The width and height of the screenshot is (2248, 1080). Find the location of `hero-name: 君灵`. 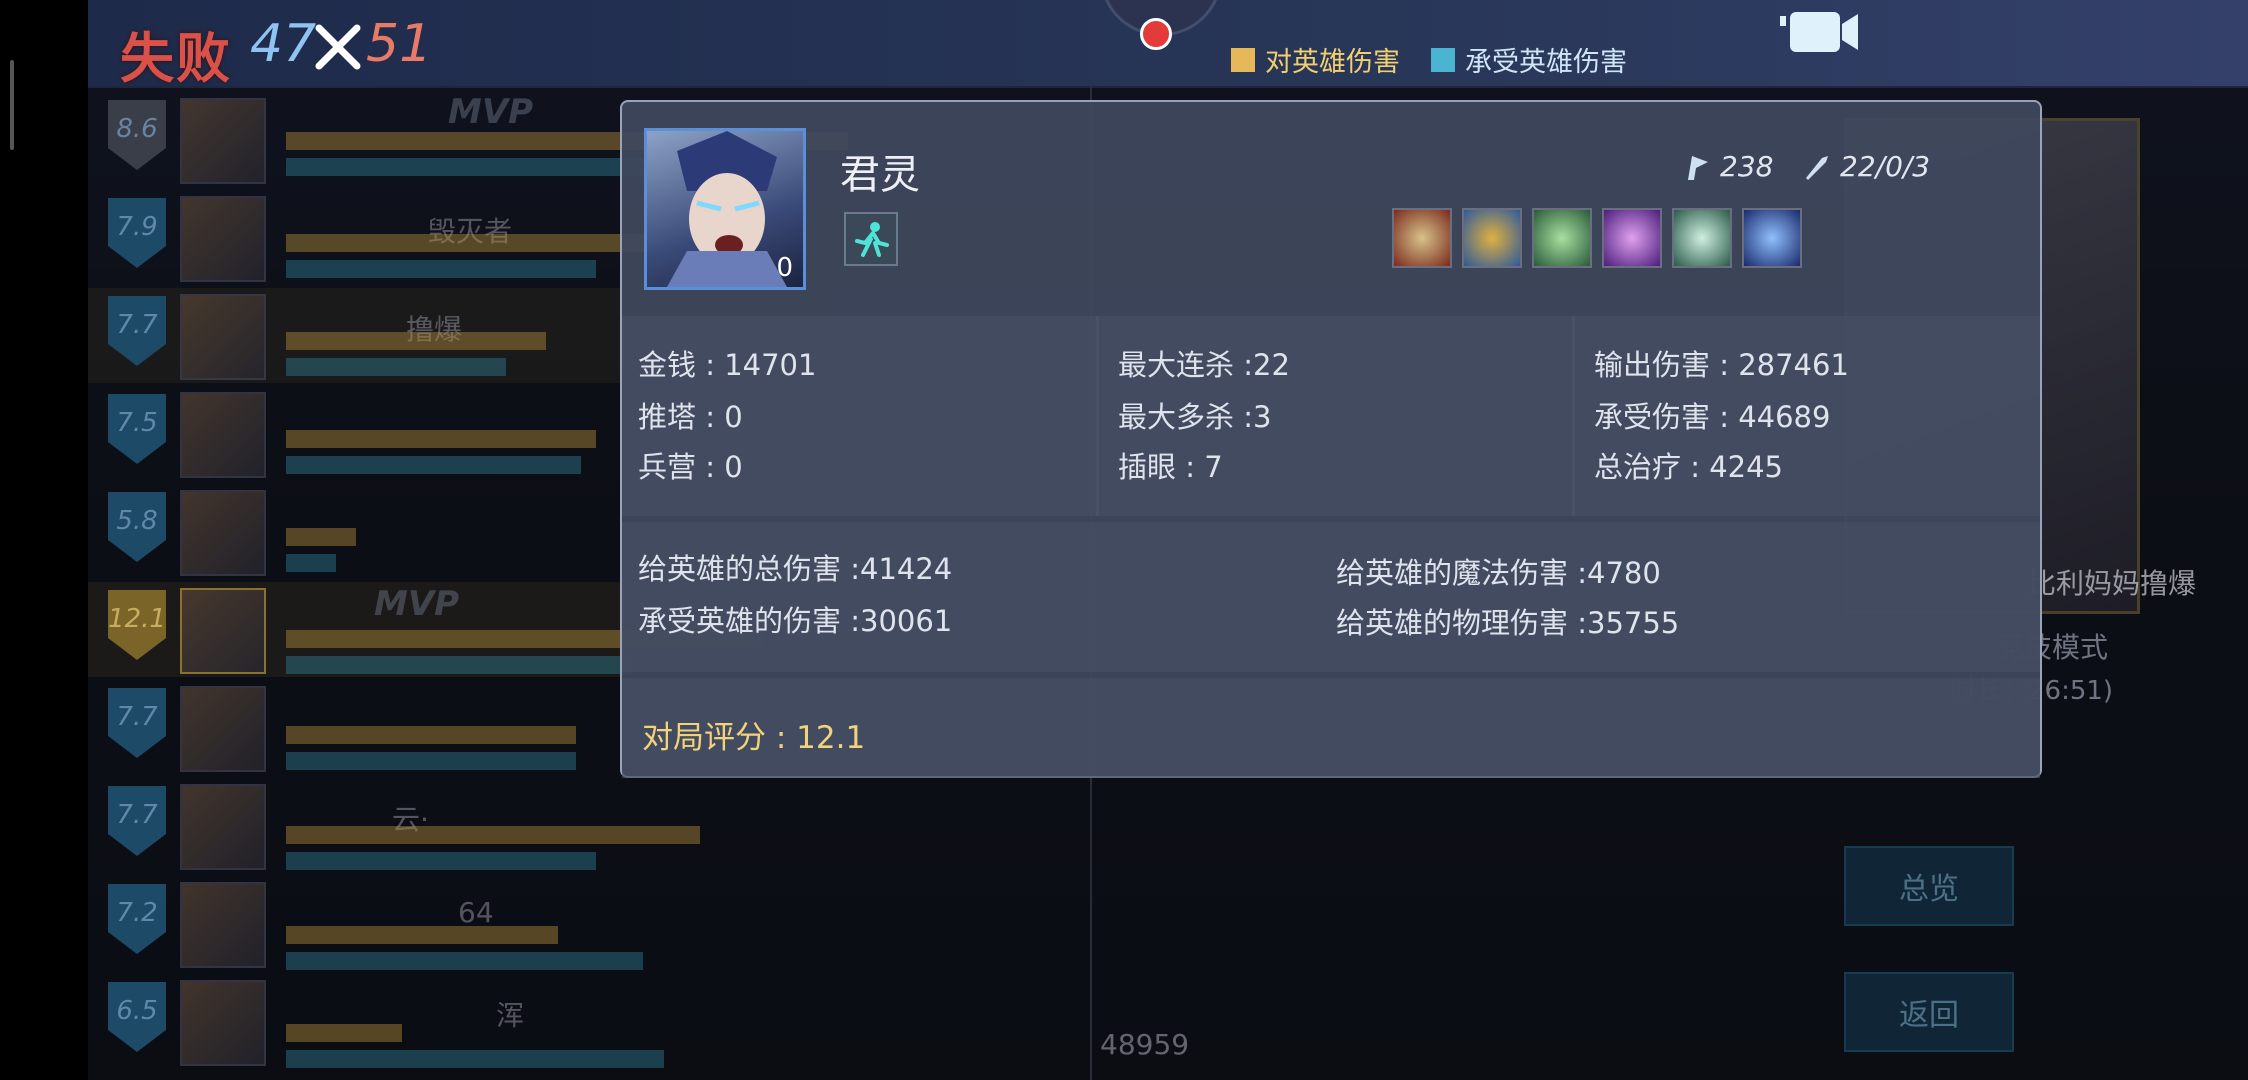

hero-name: 君灵 is located at coordinates (880, 175).